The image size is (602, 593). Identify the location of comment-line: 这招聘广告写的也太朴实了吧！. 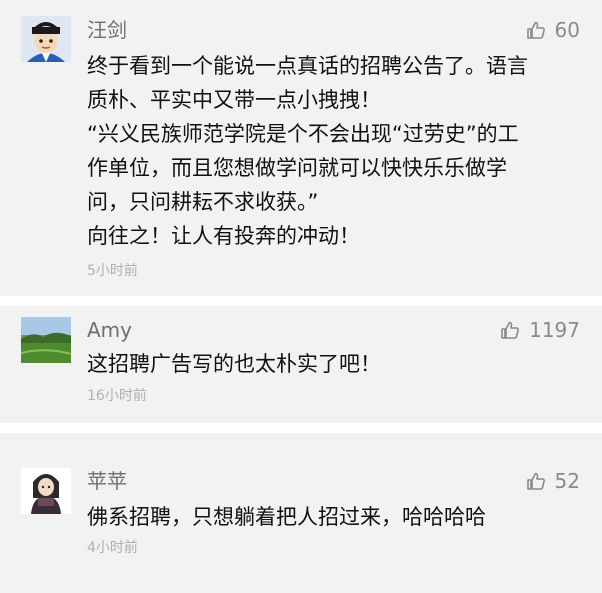
(234, 364).